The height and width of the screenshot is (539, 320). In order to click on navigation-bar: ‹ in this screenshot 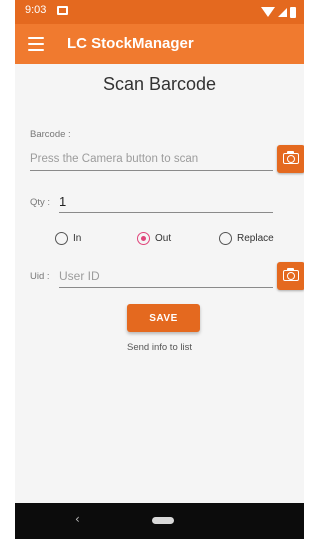, I will do `click(159, 521)`.